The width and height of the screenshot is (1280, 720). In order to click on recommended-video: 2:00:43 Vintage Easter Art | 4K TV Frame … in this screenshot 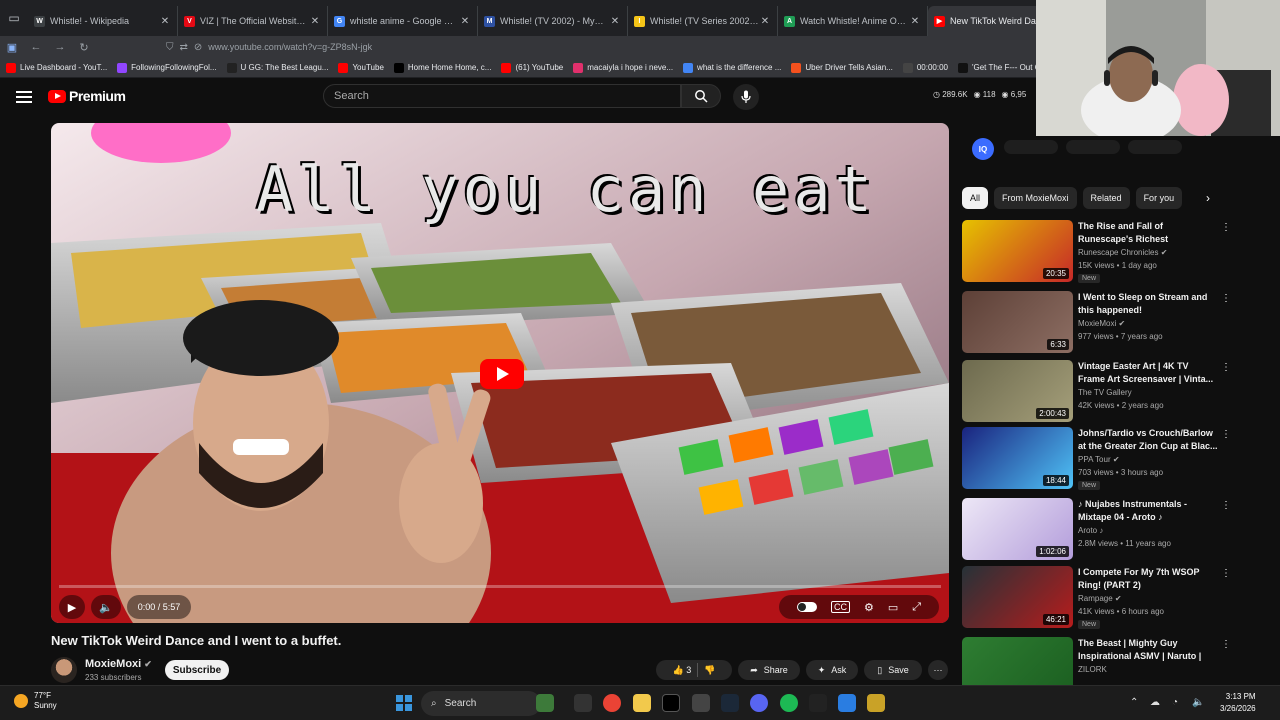, I will do `click(1117, 392)`.